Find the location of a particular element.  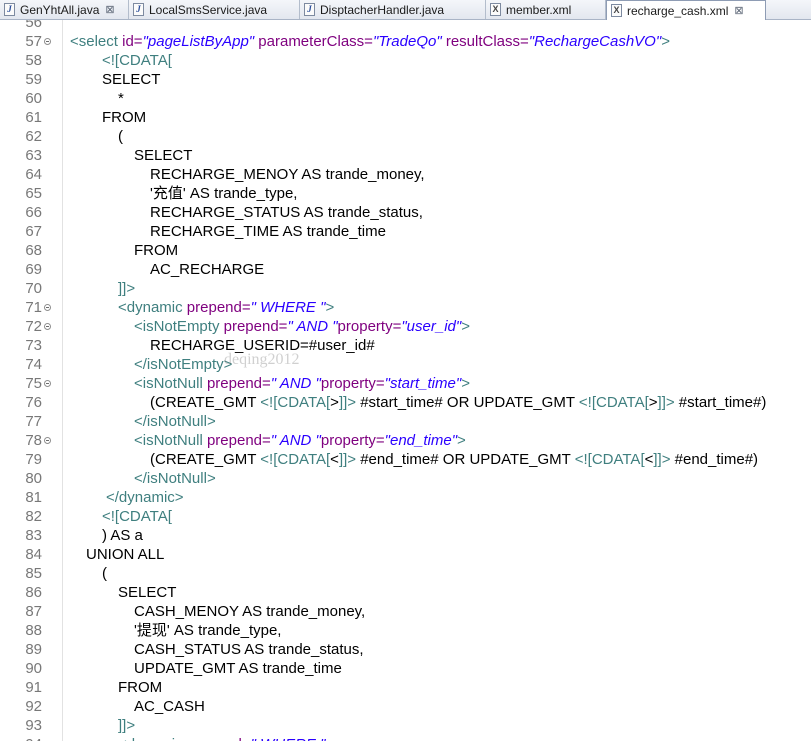

line-number: 77 is located at coordinates (33, 421).